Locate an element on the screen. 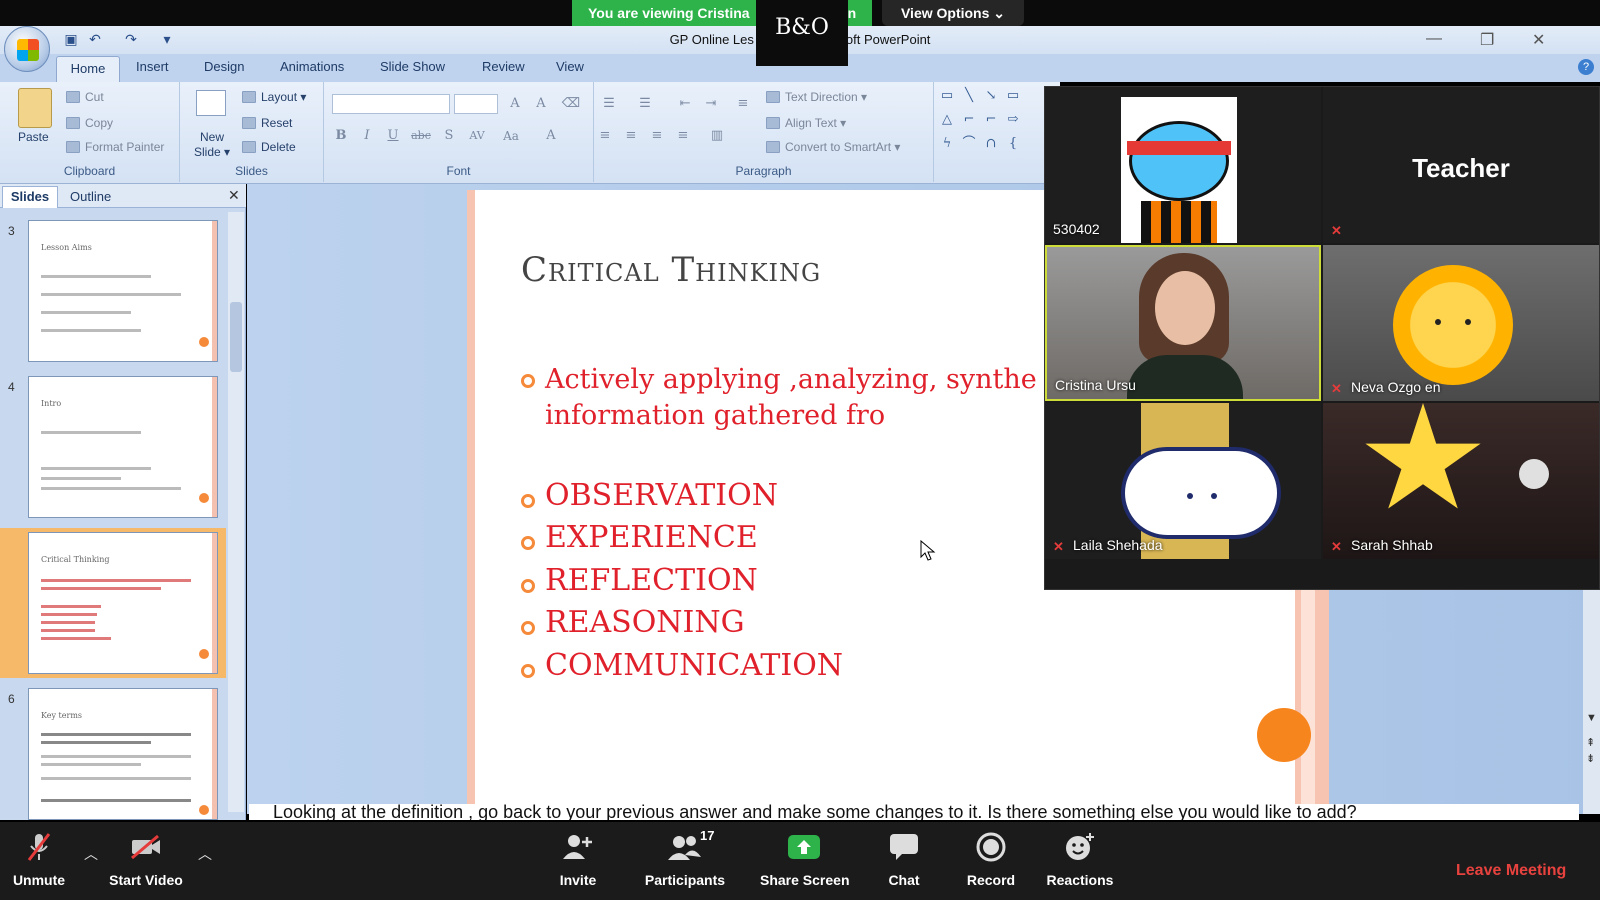  slide-thumbnail: Intro is located at coordinates (123, 447).